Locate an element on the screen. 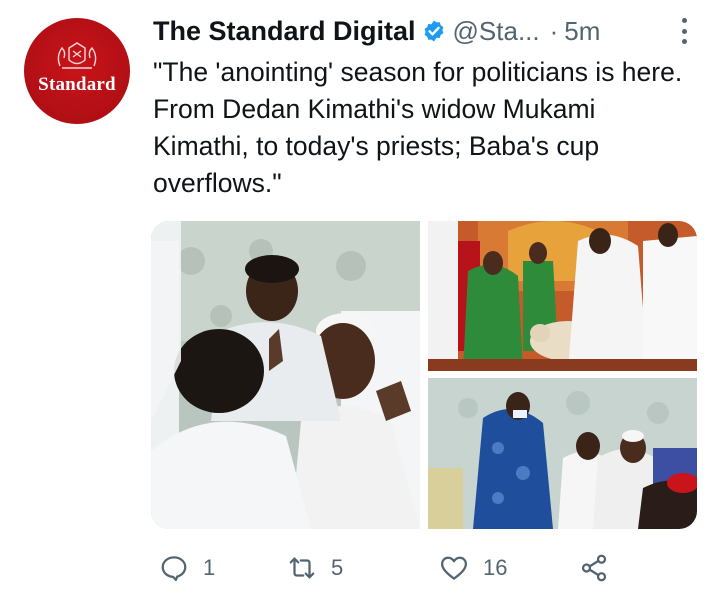 This screenshot has width=720, height=610. author-name: The Standard Digital is located at coordinates (284, 31).